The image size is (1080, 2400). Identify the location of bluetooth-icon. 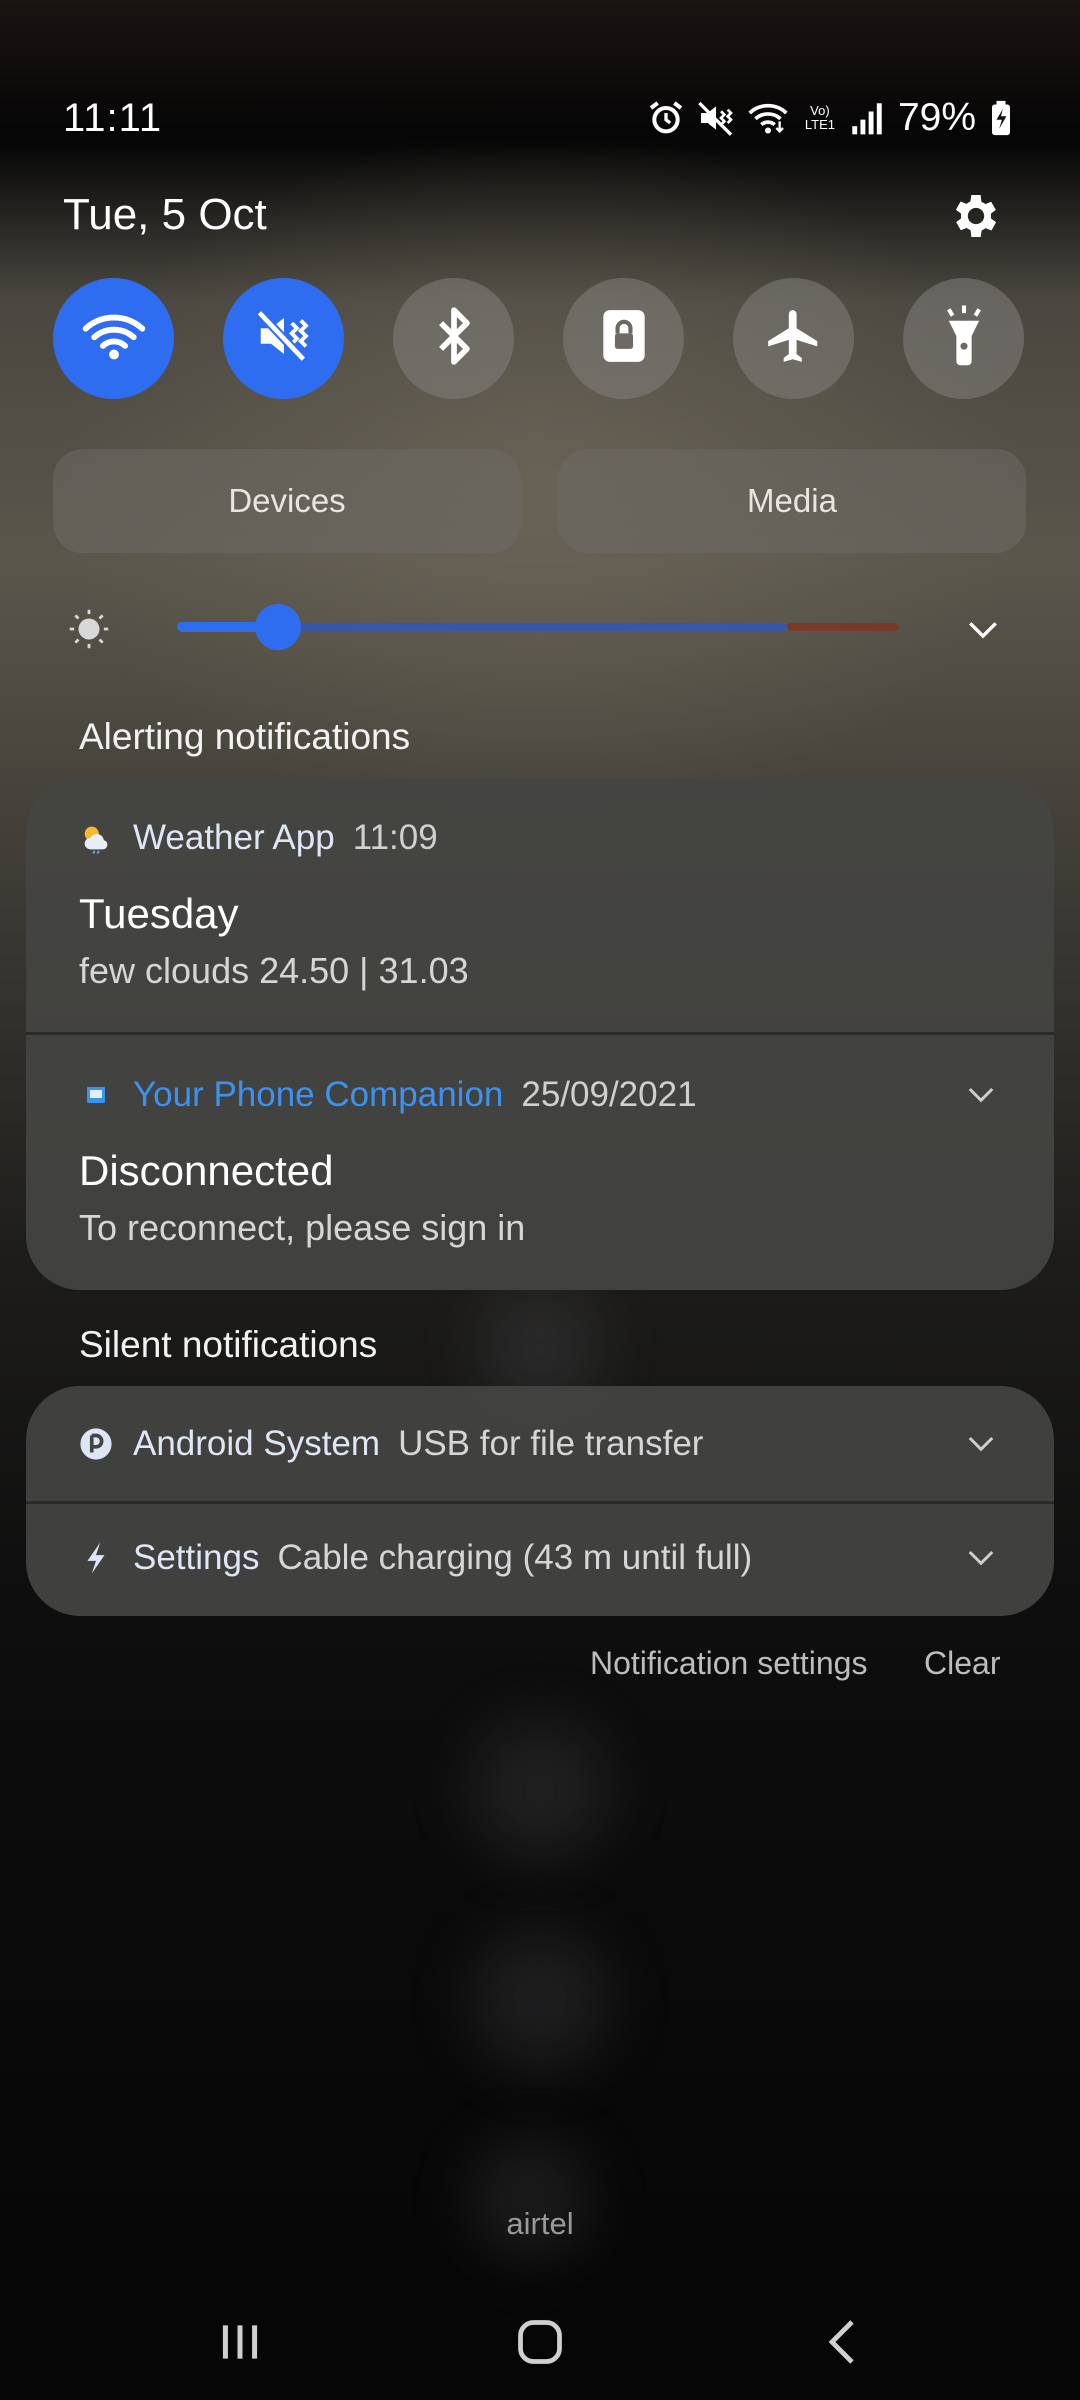
(454, 338).